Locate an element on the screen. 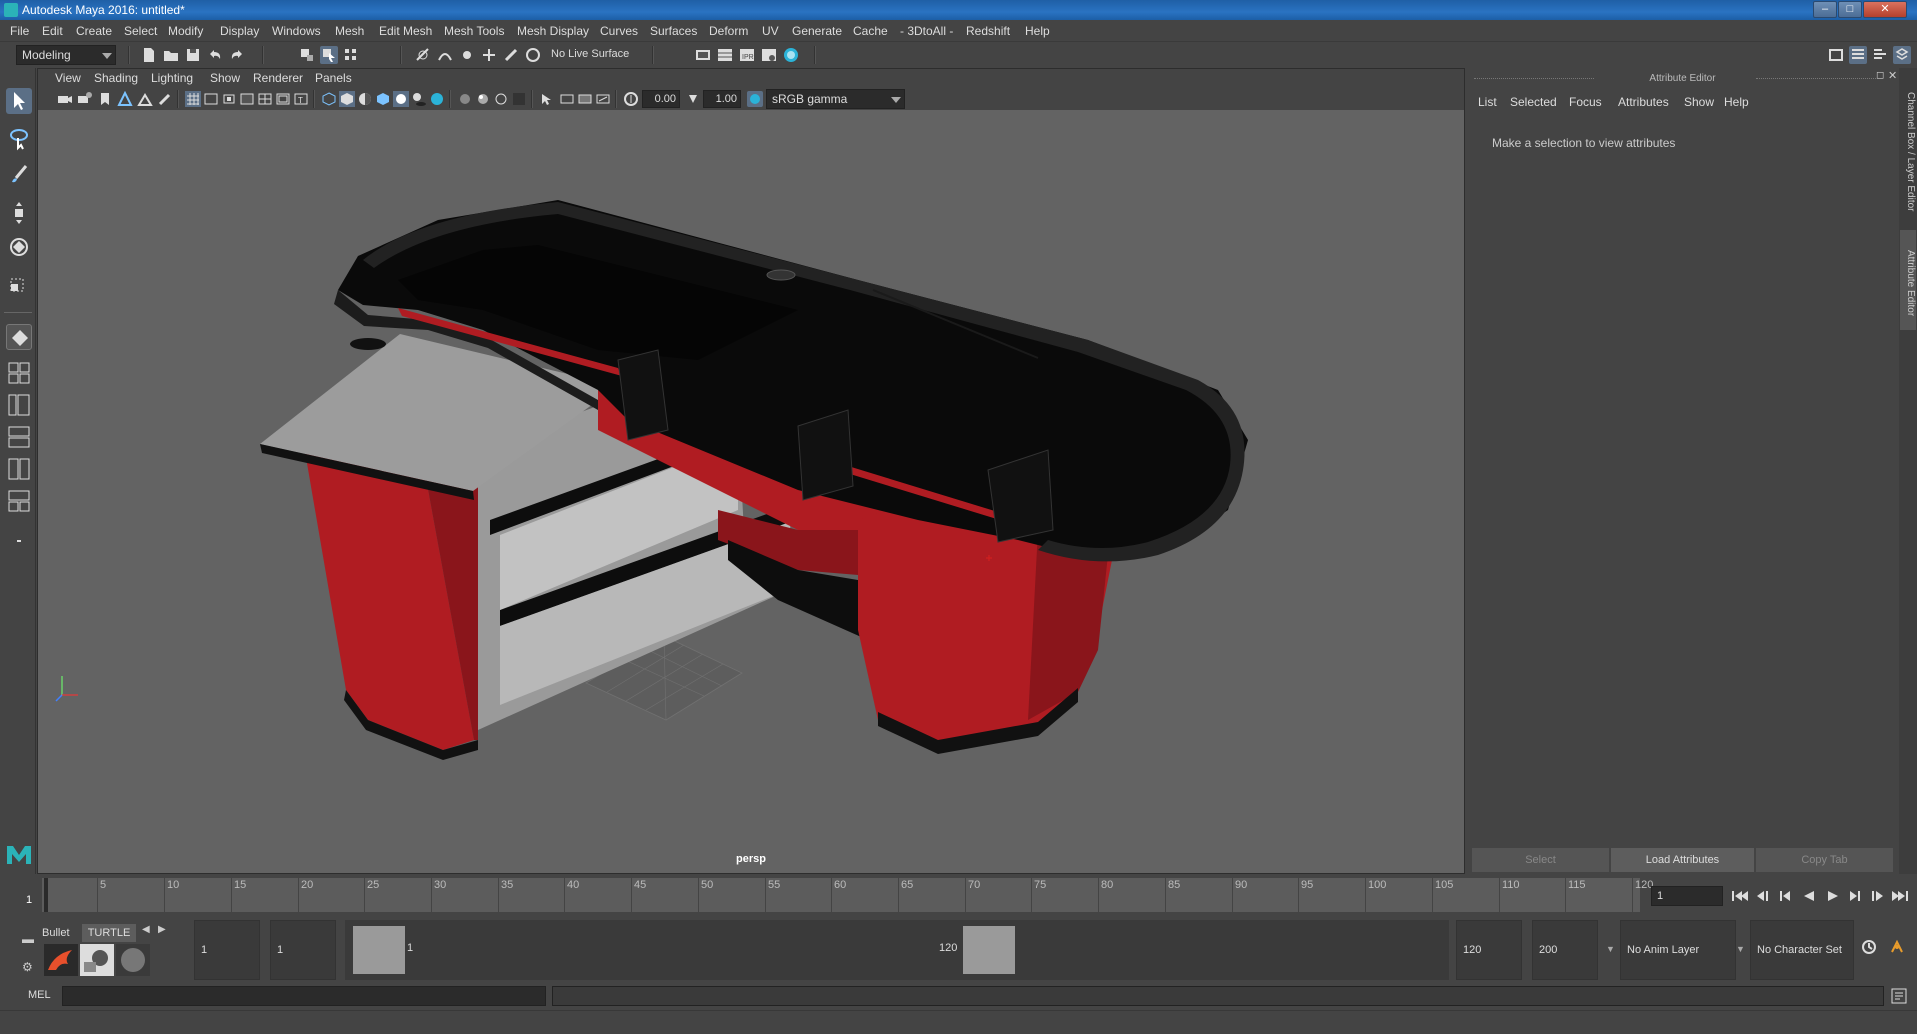 Image resolution: width=1917 pixels, height=1034 pixels. range-bar-track: 1 120 is located at coordinates (897, 950).